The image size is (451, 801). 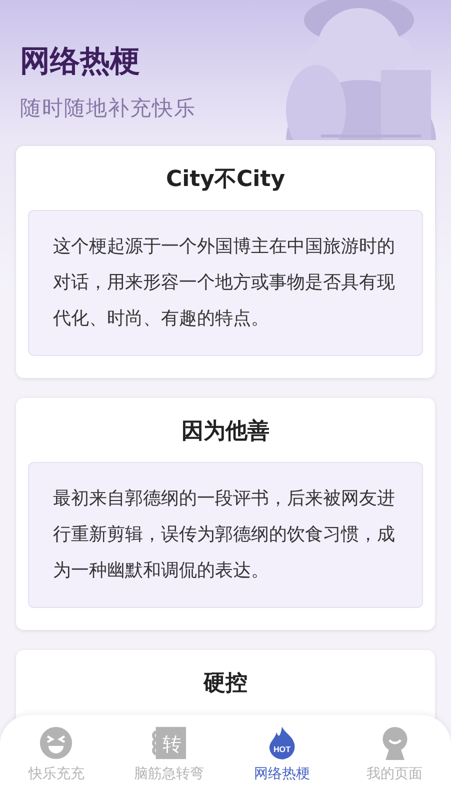 What do you see at coordinates (108, 108) in the screenshot?
I see `page-subtitle: 随时随地补充快乐` at bounding box center [108, 108].